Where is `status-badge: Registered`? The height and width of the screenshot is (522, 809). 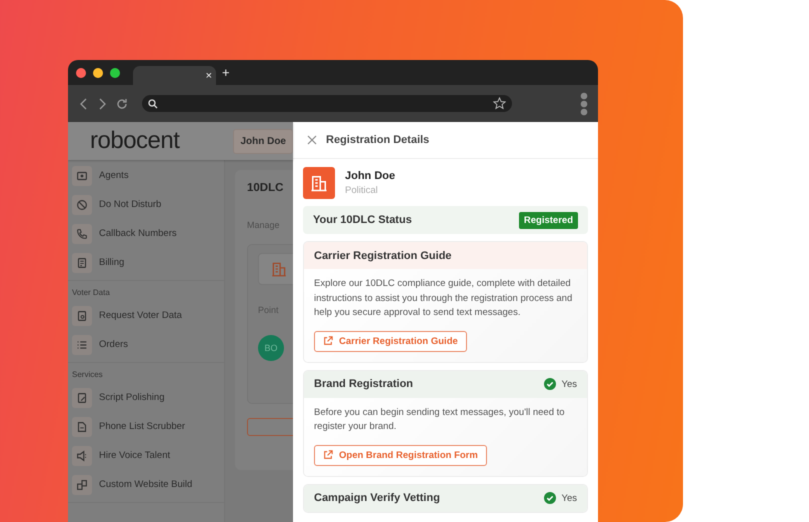 status-badge: Registered is located at coordinates (548, 220).